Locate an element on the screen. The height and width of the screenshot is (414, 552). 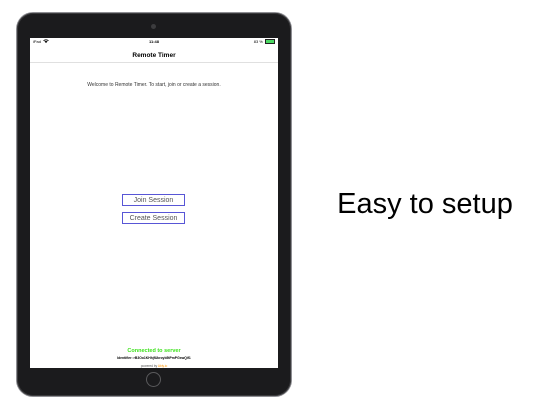
connection-status: Connected to server is located at coordinates (154, 351).